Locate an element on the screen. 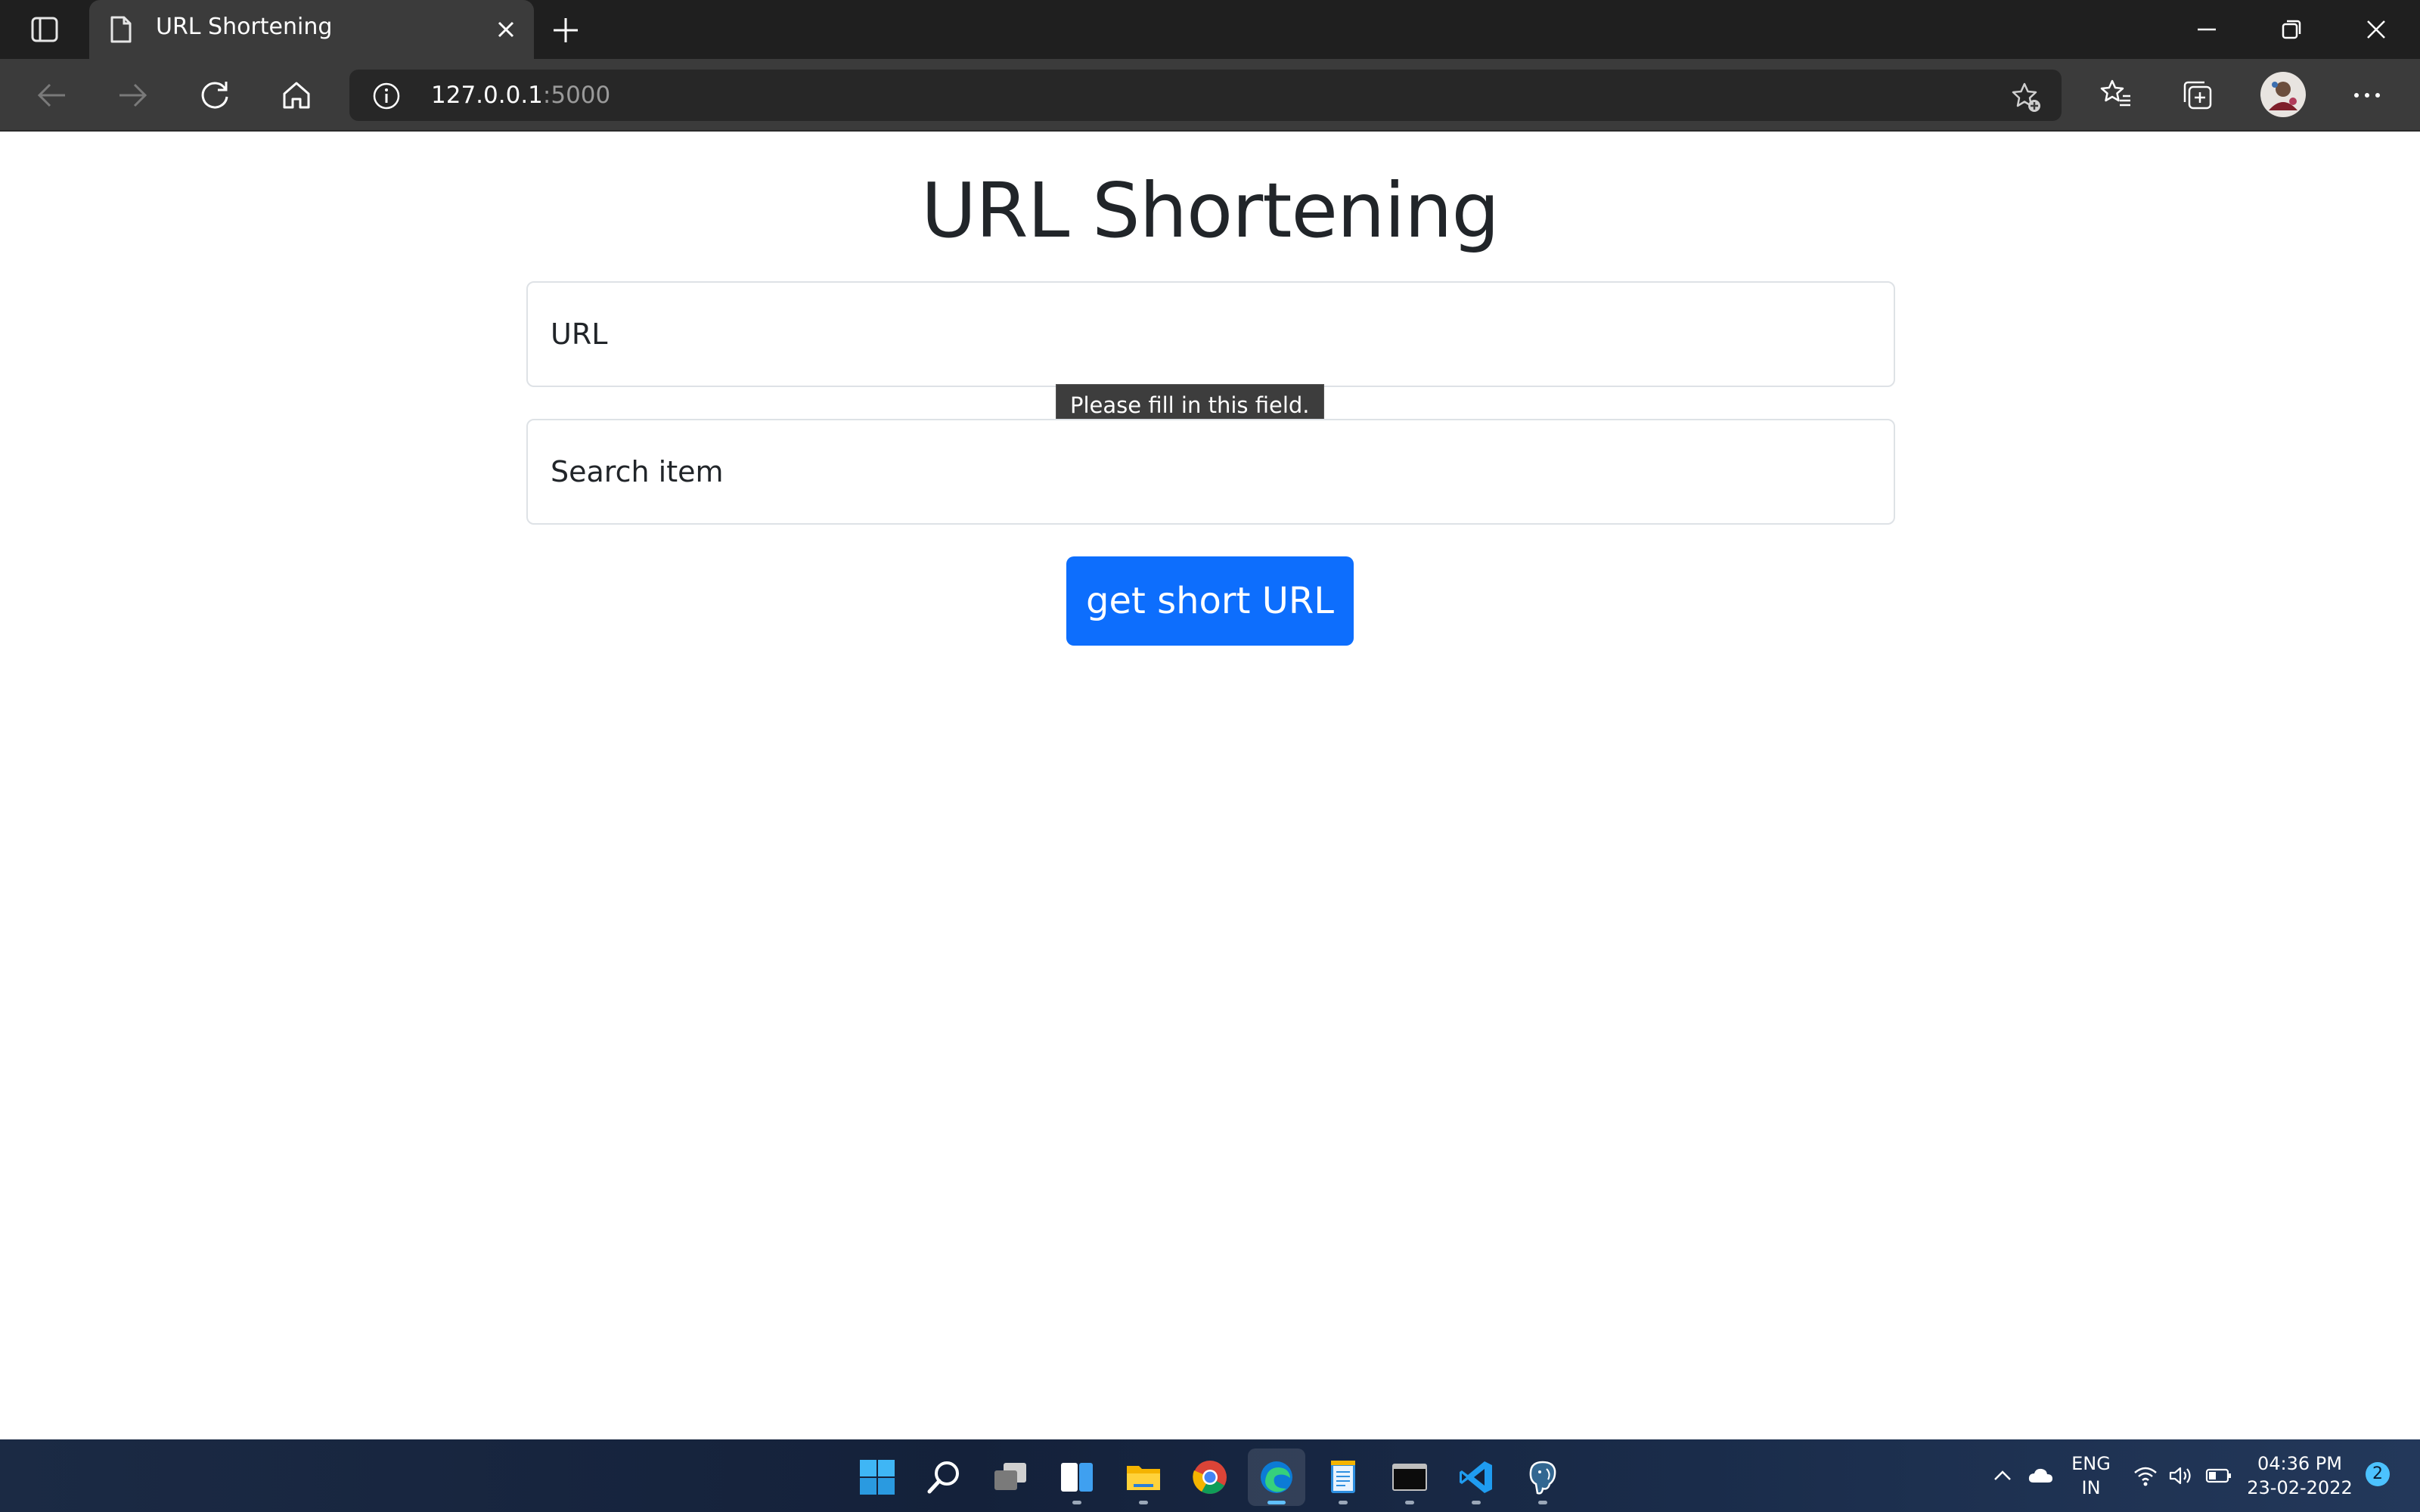  url-field is located at coordinates (1210, 334).